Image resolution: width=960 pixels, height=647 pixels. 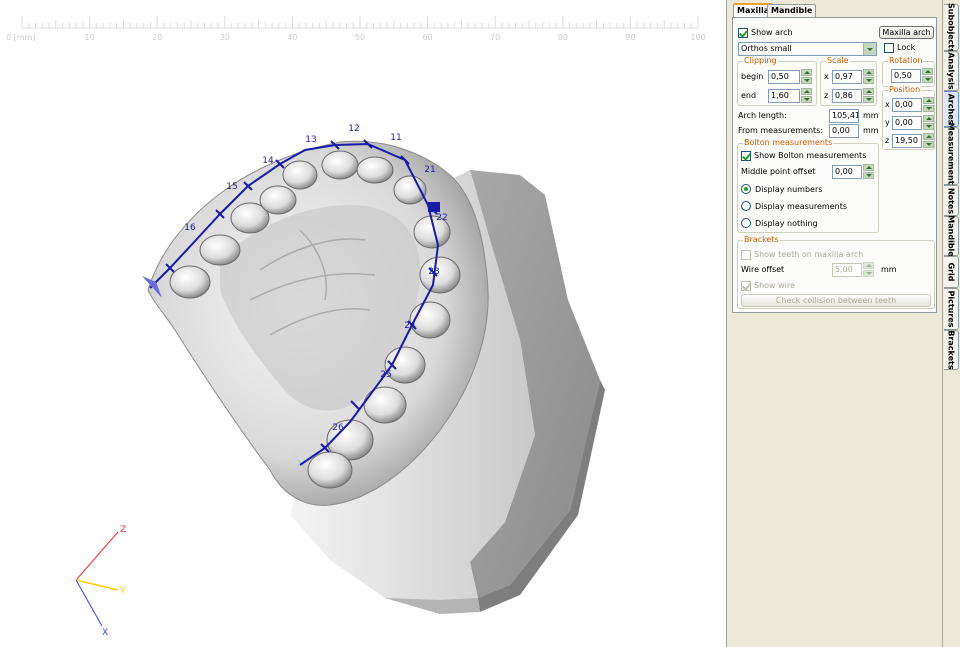 I want to click on wire-offset-input: 5,00, so click(x=847, y=270).